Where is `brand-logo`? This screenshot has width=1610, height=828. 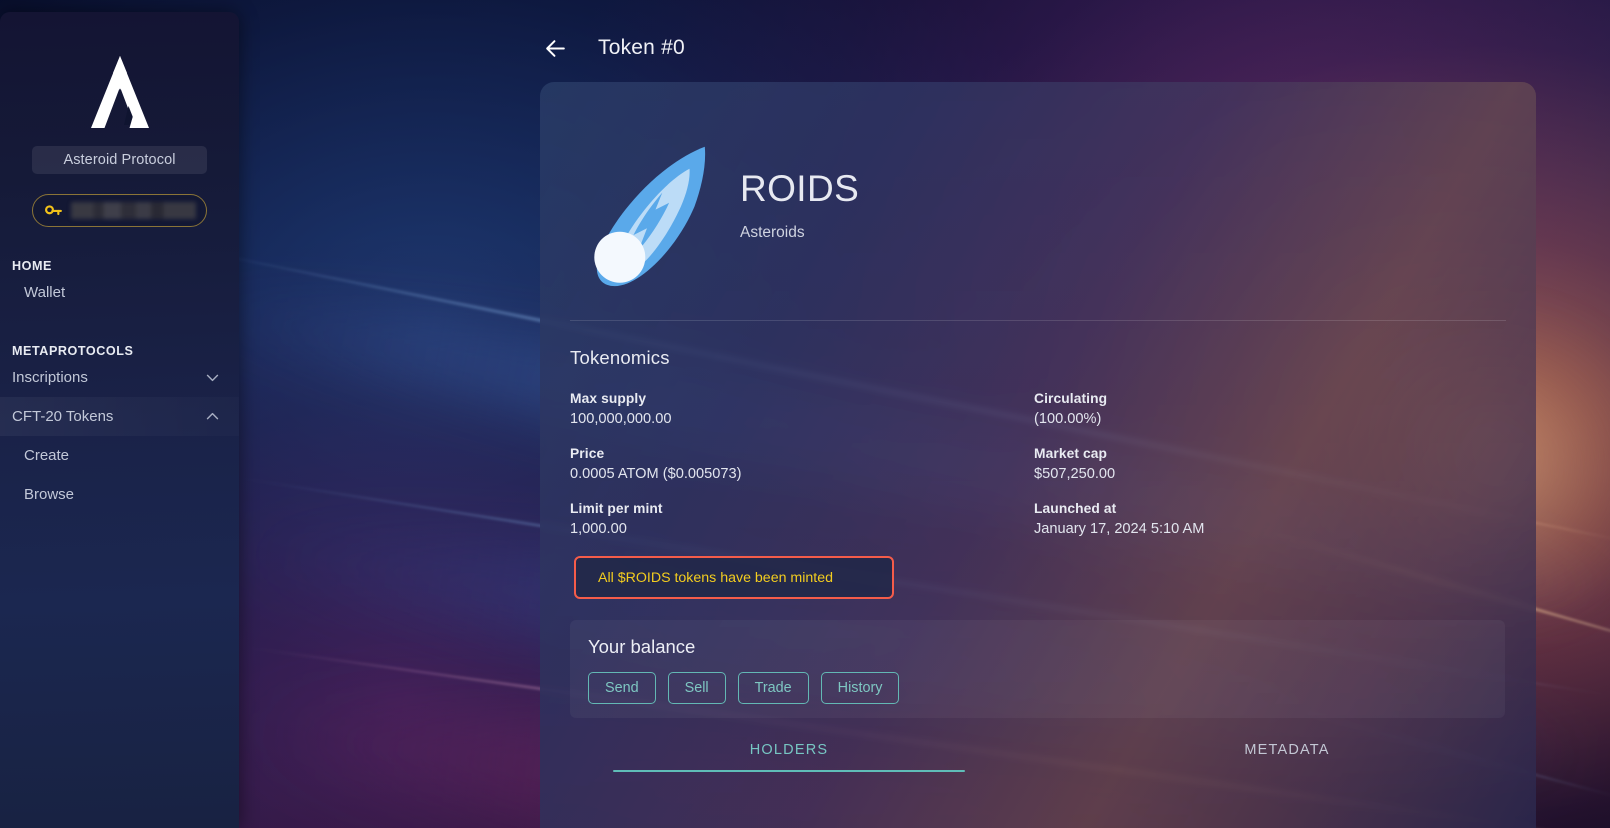
brand-logo is located at coordinates (119, 72).